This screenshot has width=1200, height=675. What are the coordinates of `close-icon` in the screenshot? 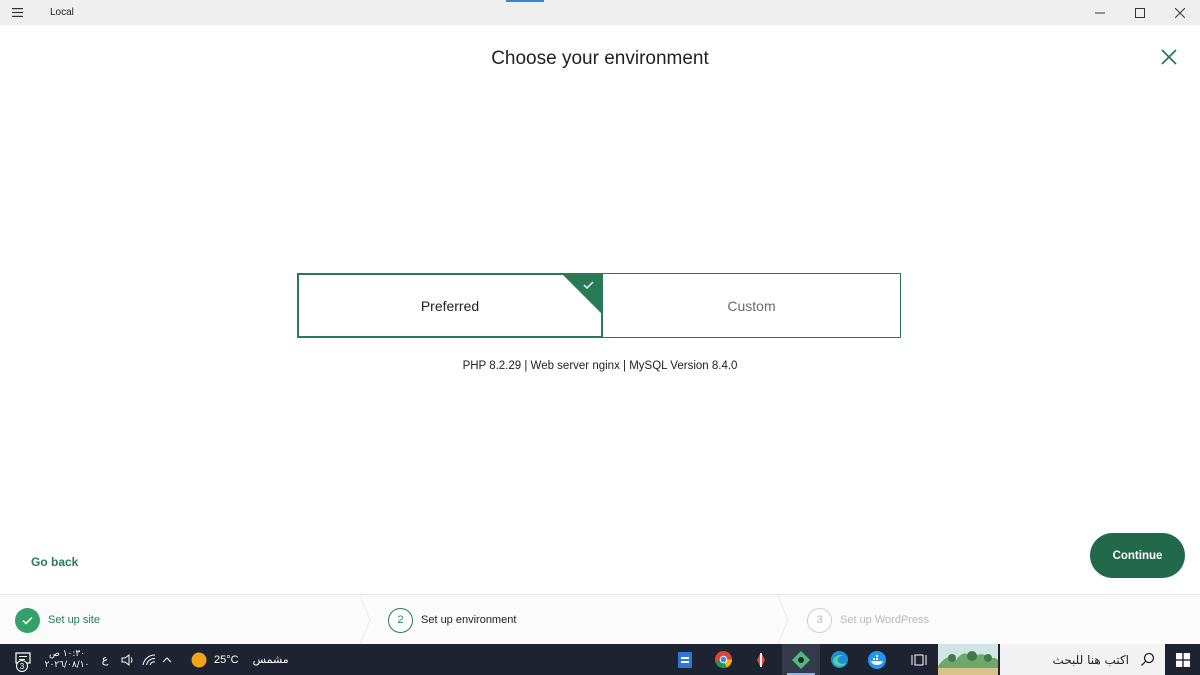 It's located at (1169, 57).